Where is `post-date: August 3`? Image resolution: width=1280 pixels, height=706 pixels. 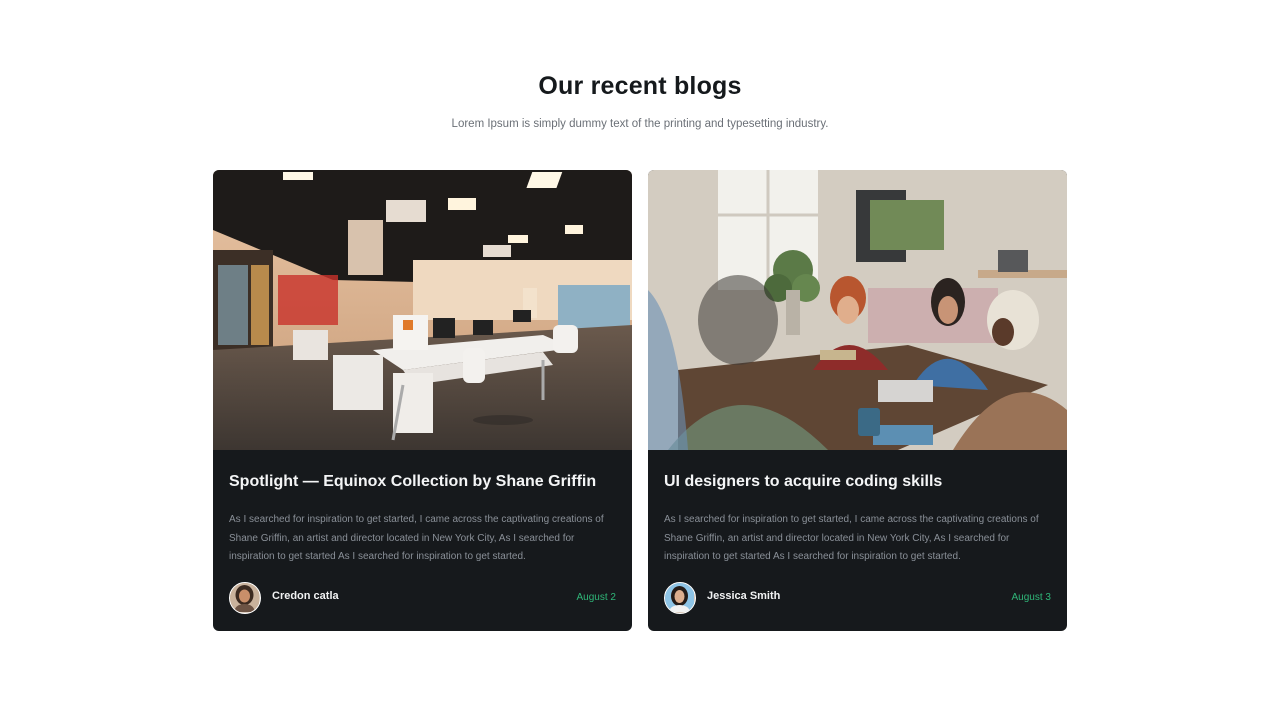
post-date: August 3 is located at coordinates (1031, 597).